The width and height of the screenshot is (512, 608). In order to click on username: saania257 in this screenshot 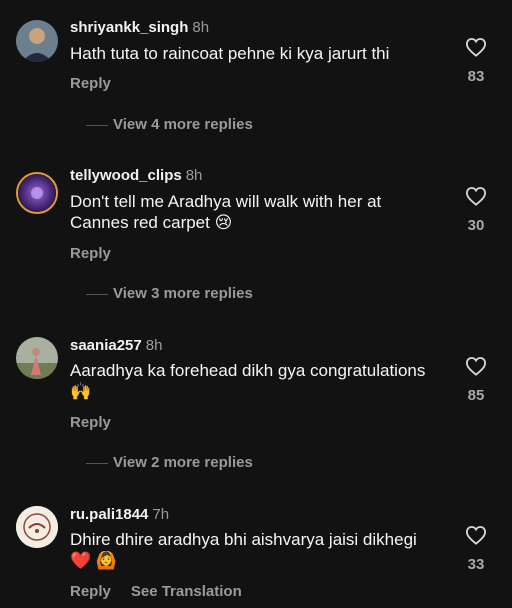, I will do `click(106, 345)`.